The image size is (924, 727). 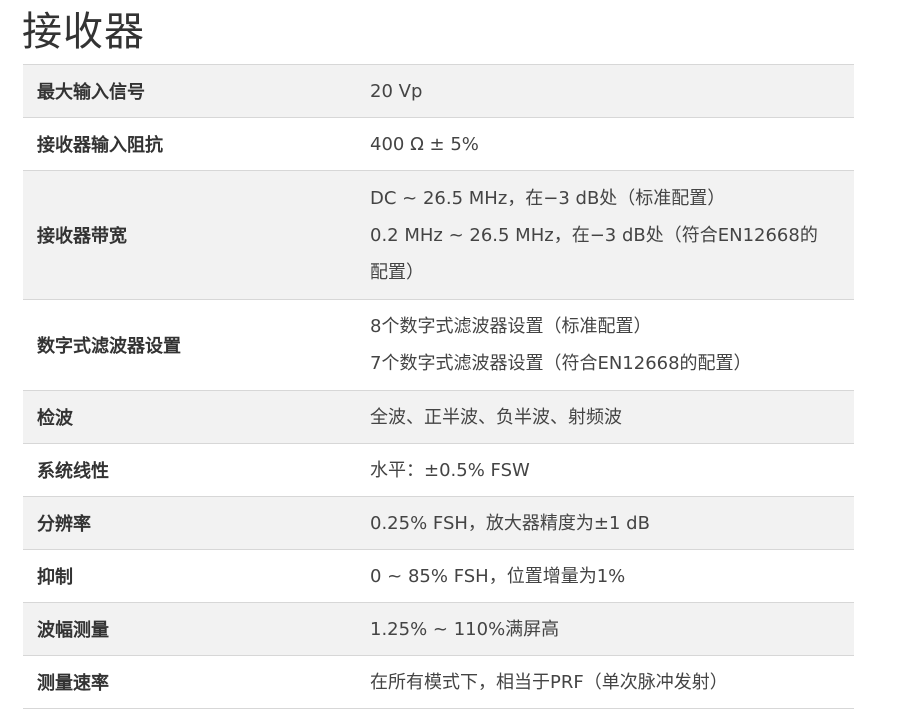 What do you see at coordinates (605, 470) in the screenshot?
I see `row-value: 水平：±0.5% FSW` at bounding box center [605, 470].